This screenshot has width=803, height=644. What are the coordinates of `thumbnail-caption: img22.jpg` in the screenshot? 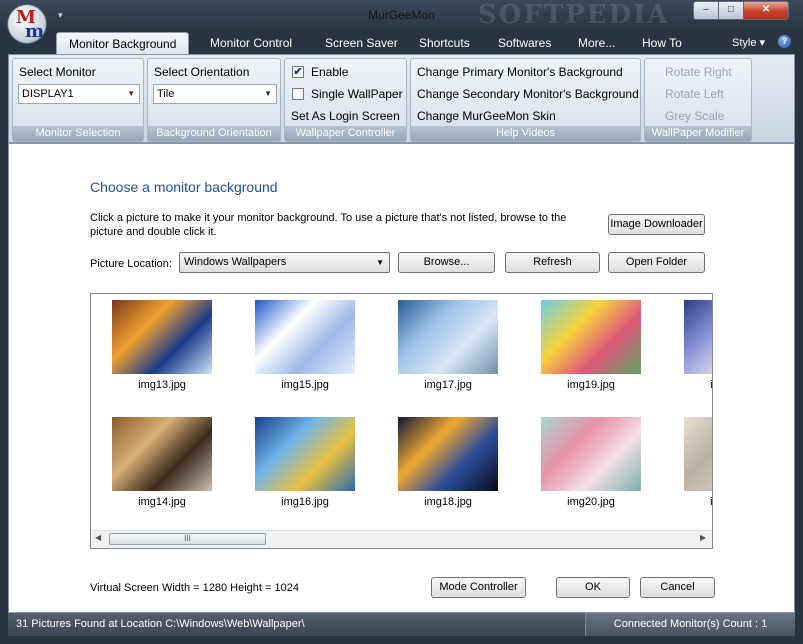 It's located at (711, 502).